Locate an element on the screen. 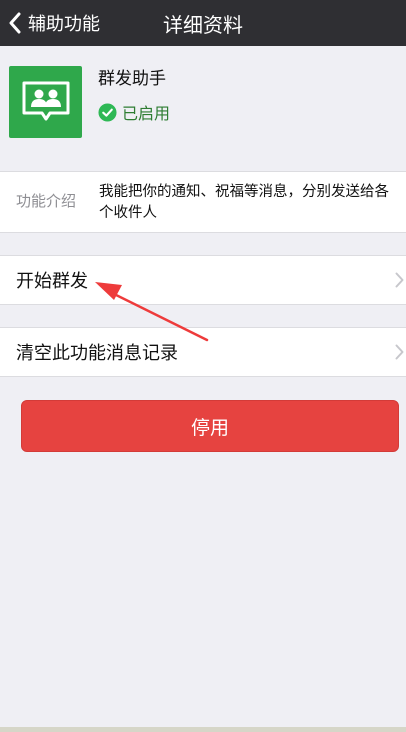 The width and height of the screenshot is (406, 732). clear-history-label: 清空此功能消息记录 is located at coordinates (97, 353).